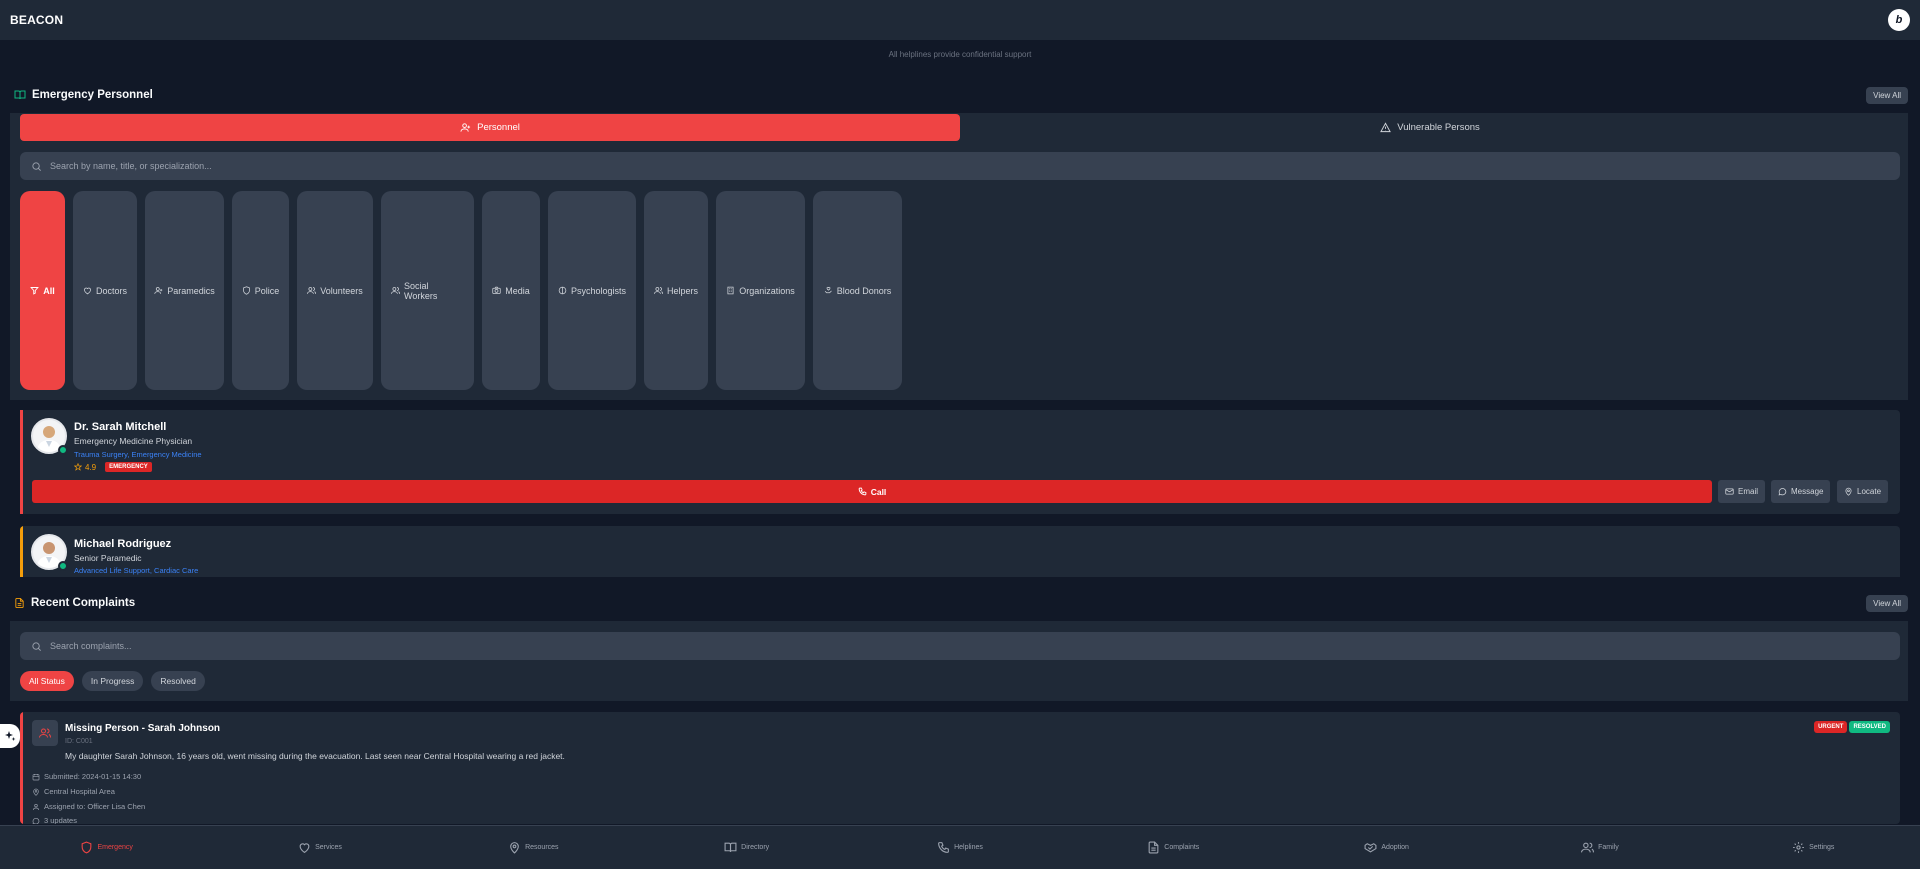 Image resolution: width=1920 pixels, height=869 pixels. Describe the element at coordinates (86, 776) in the screenshot. I see `complaint-submitted: Submitted: 2024-01-15 14:30` at that location.